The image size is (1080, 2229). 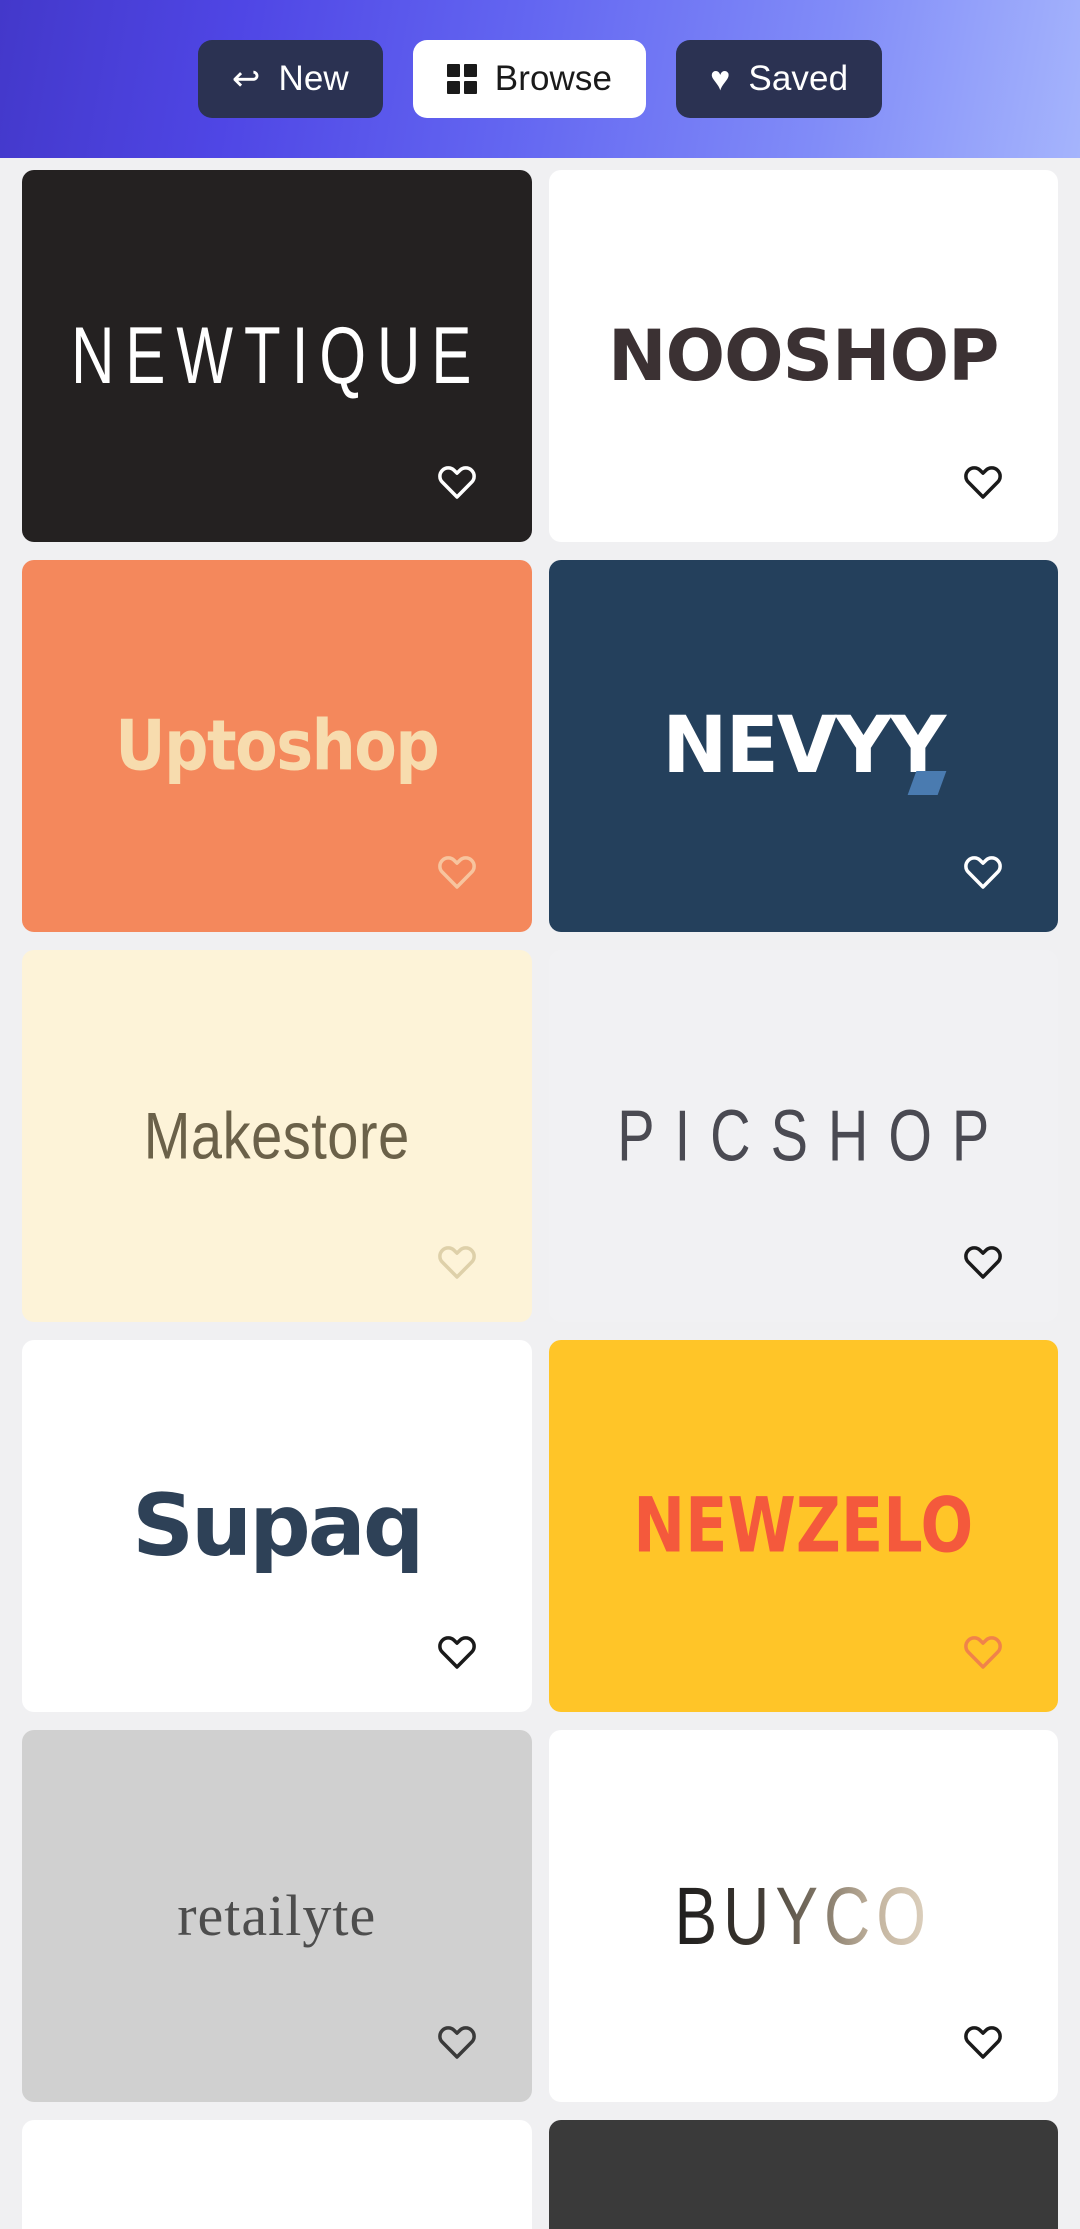 I want to click on logo-card: Makestore, so click(x=277, y=1136).